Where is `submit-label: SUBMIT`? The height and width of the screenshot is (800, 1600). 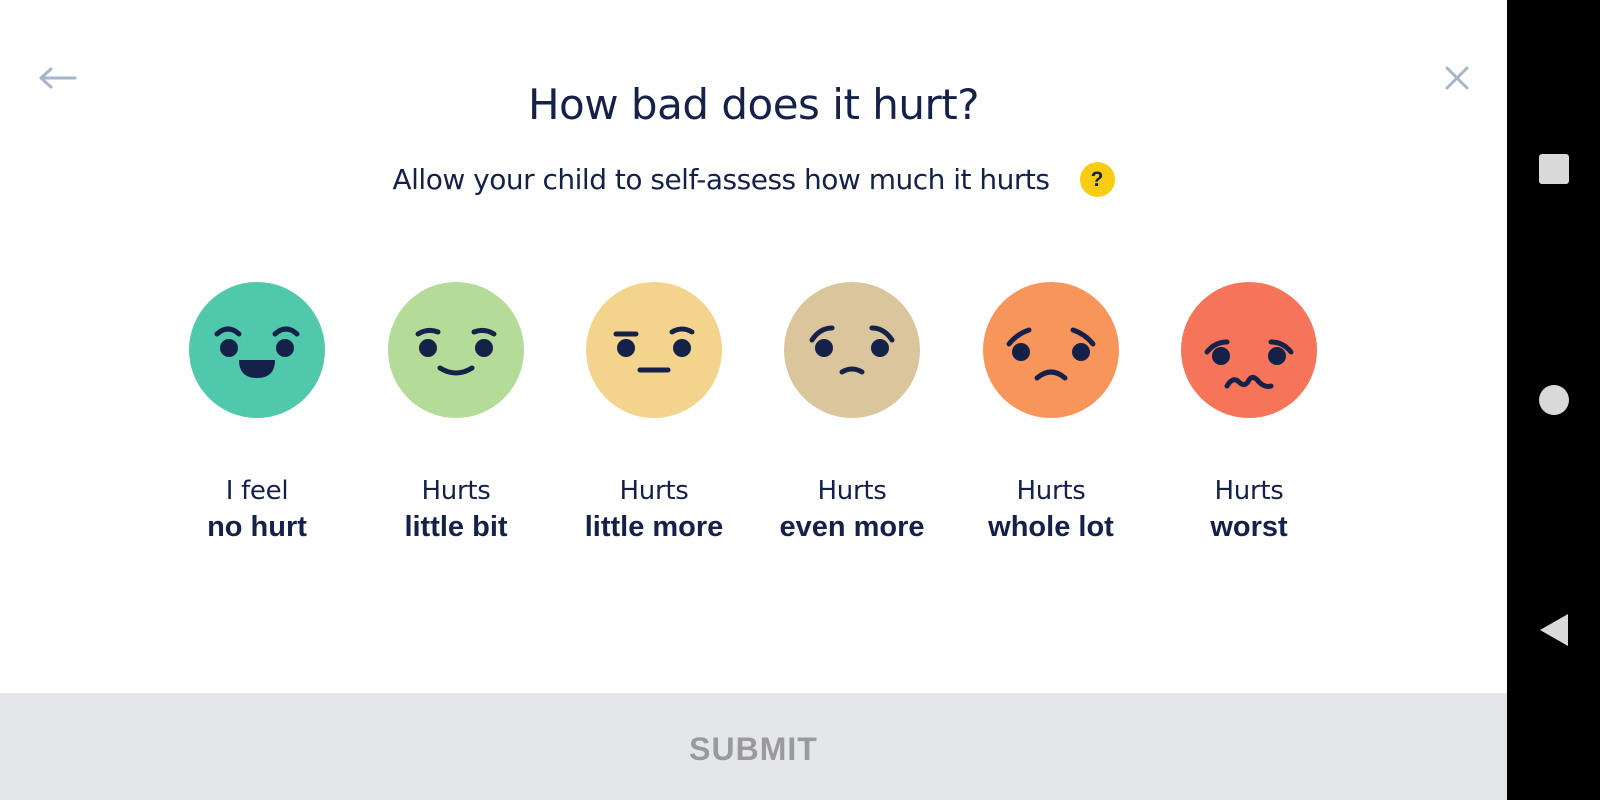
submit-label: SUBMIT is located at coordinates (753, 749).